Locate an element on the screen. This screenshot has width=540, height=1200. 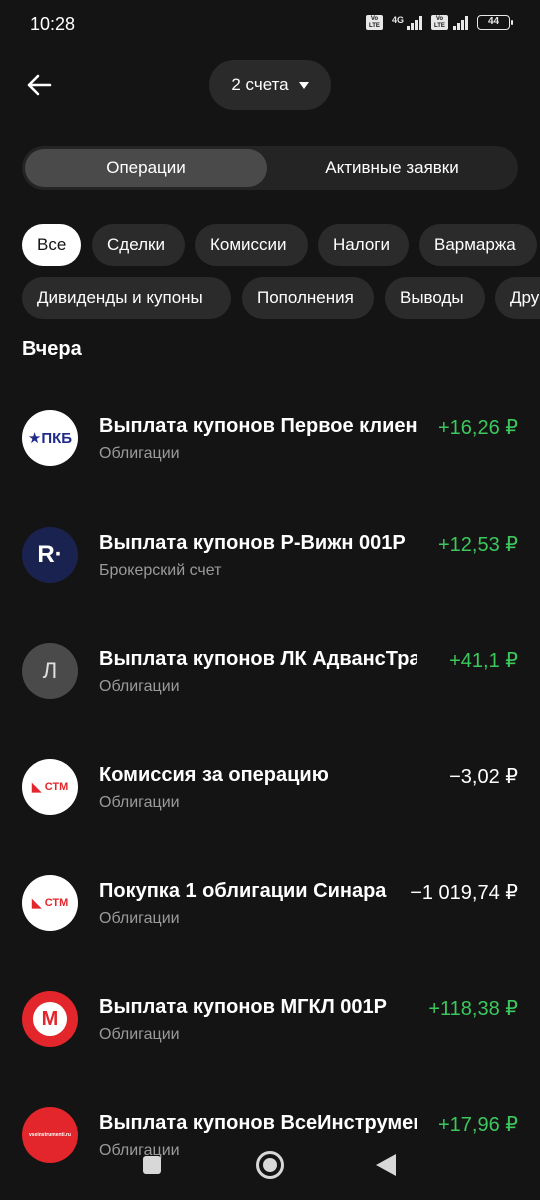
status-icons: Vo LTE 4G Vo LTE 44 is located at coordinates (439, 22).